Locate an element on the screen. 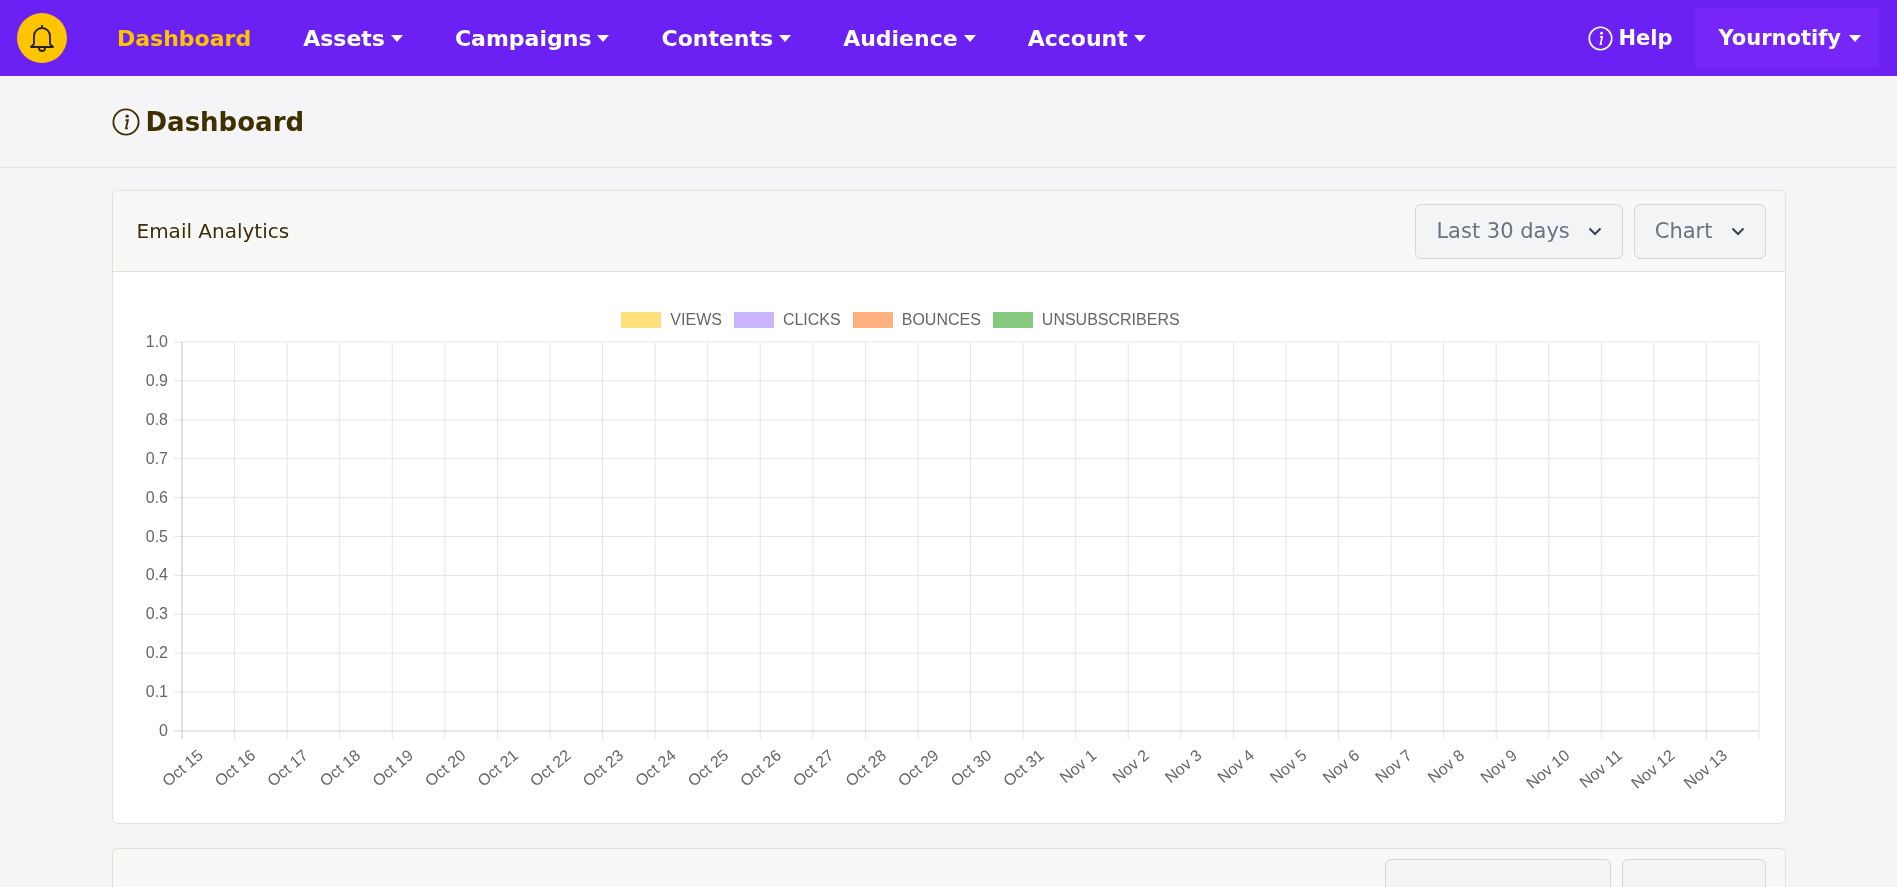 The image size is (1897, 887). x-axis-label: Nov 7 is located at coordinates (1393, 766).